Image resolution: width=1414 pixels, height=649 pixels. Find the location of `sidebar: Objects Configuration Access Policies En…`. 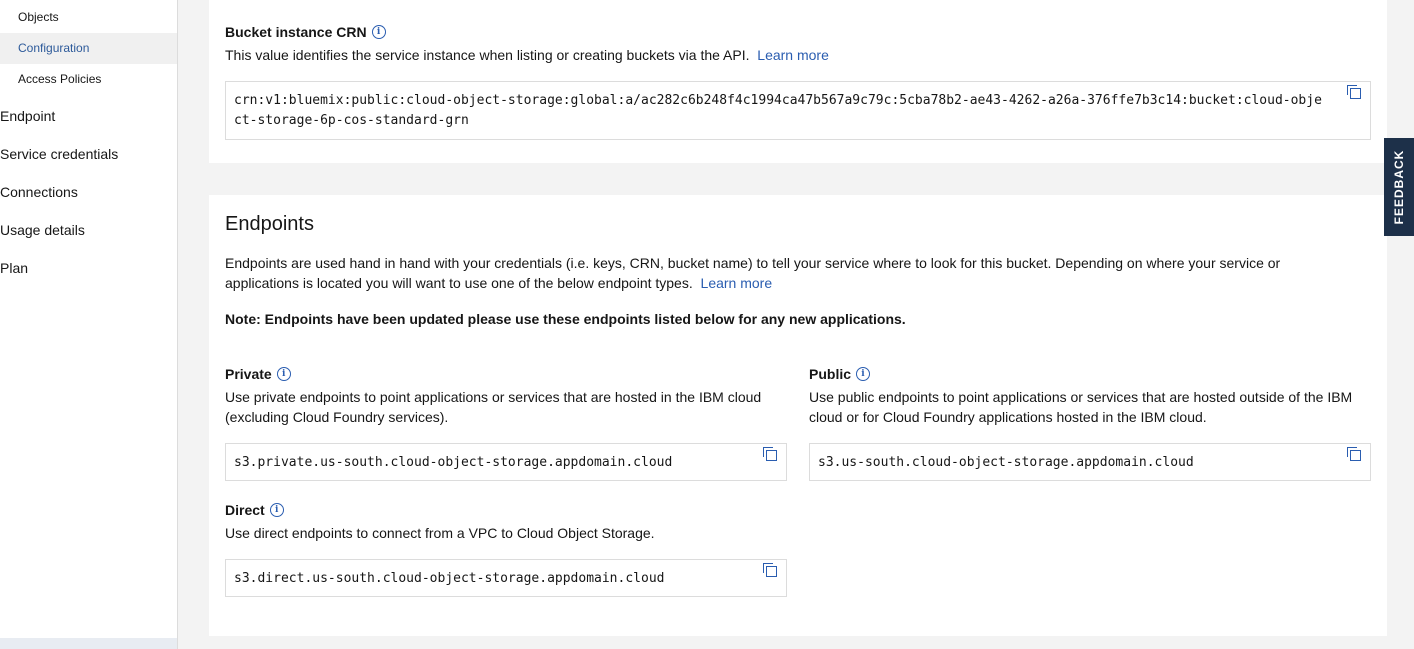

sidebar: Objects Configuration Access Policies En… is located at coordinates (89, 324).